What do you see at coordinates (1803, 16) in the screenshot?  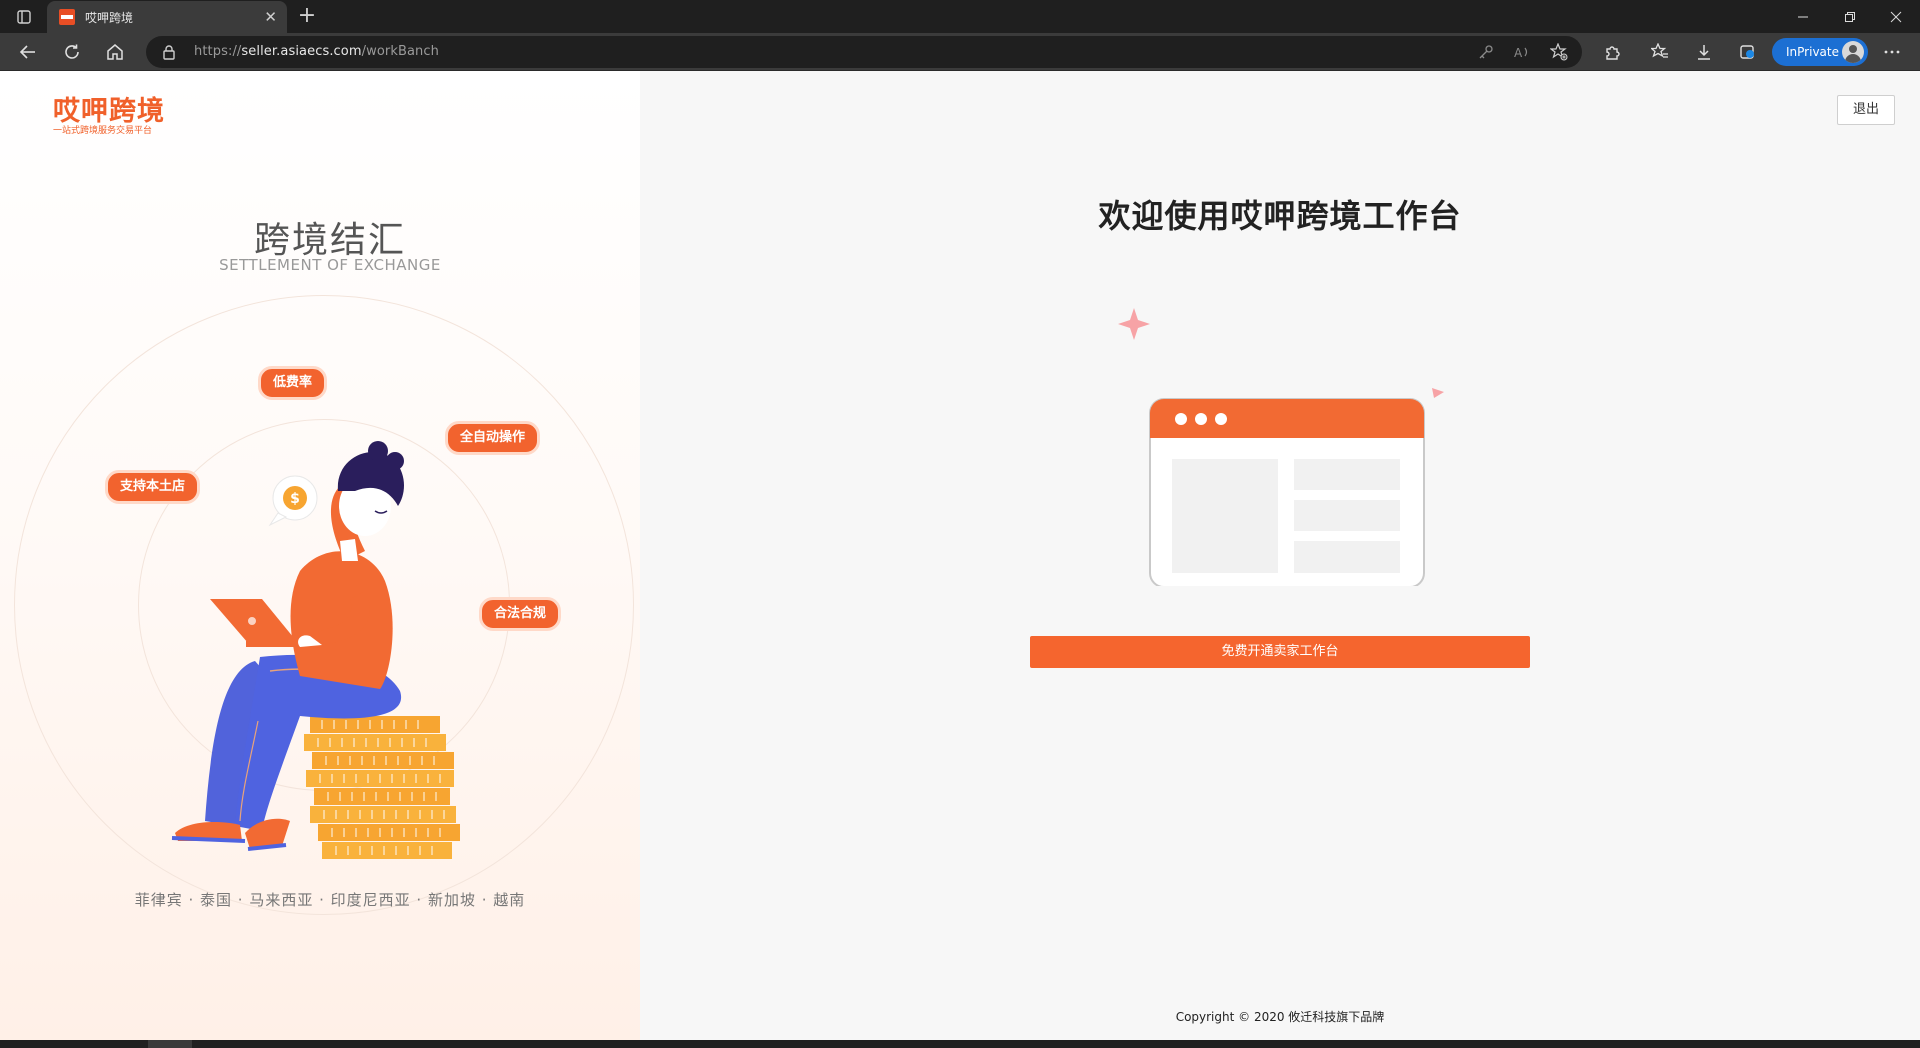 I see `minimize-icon` at bounding box center [1803, 16].